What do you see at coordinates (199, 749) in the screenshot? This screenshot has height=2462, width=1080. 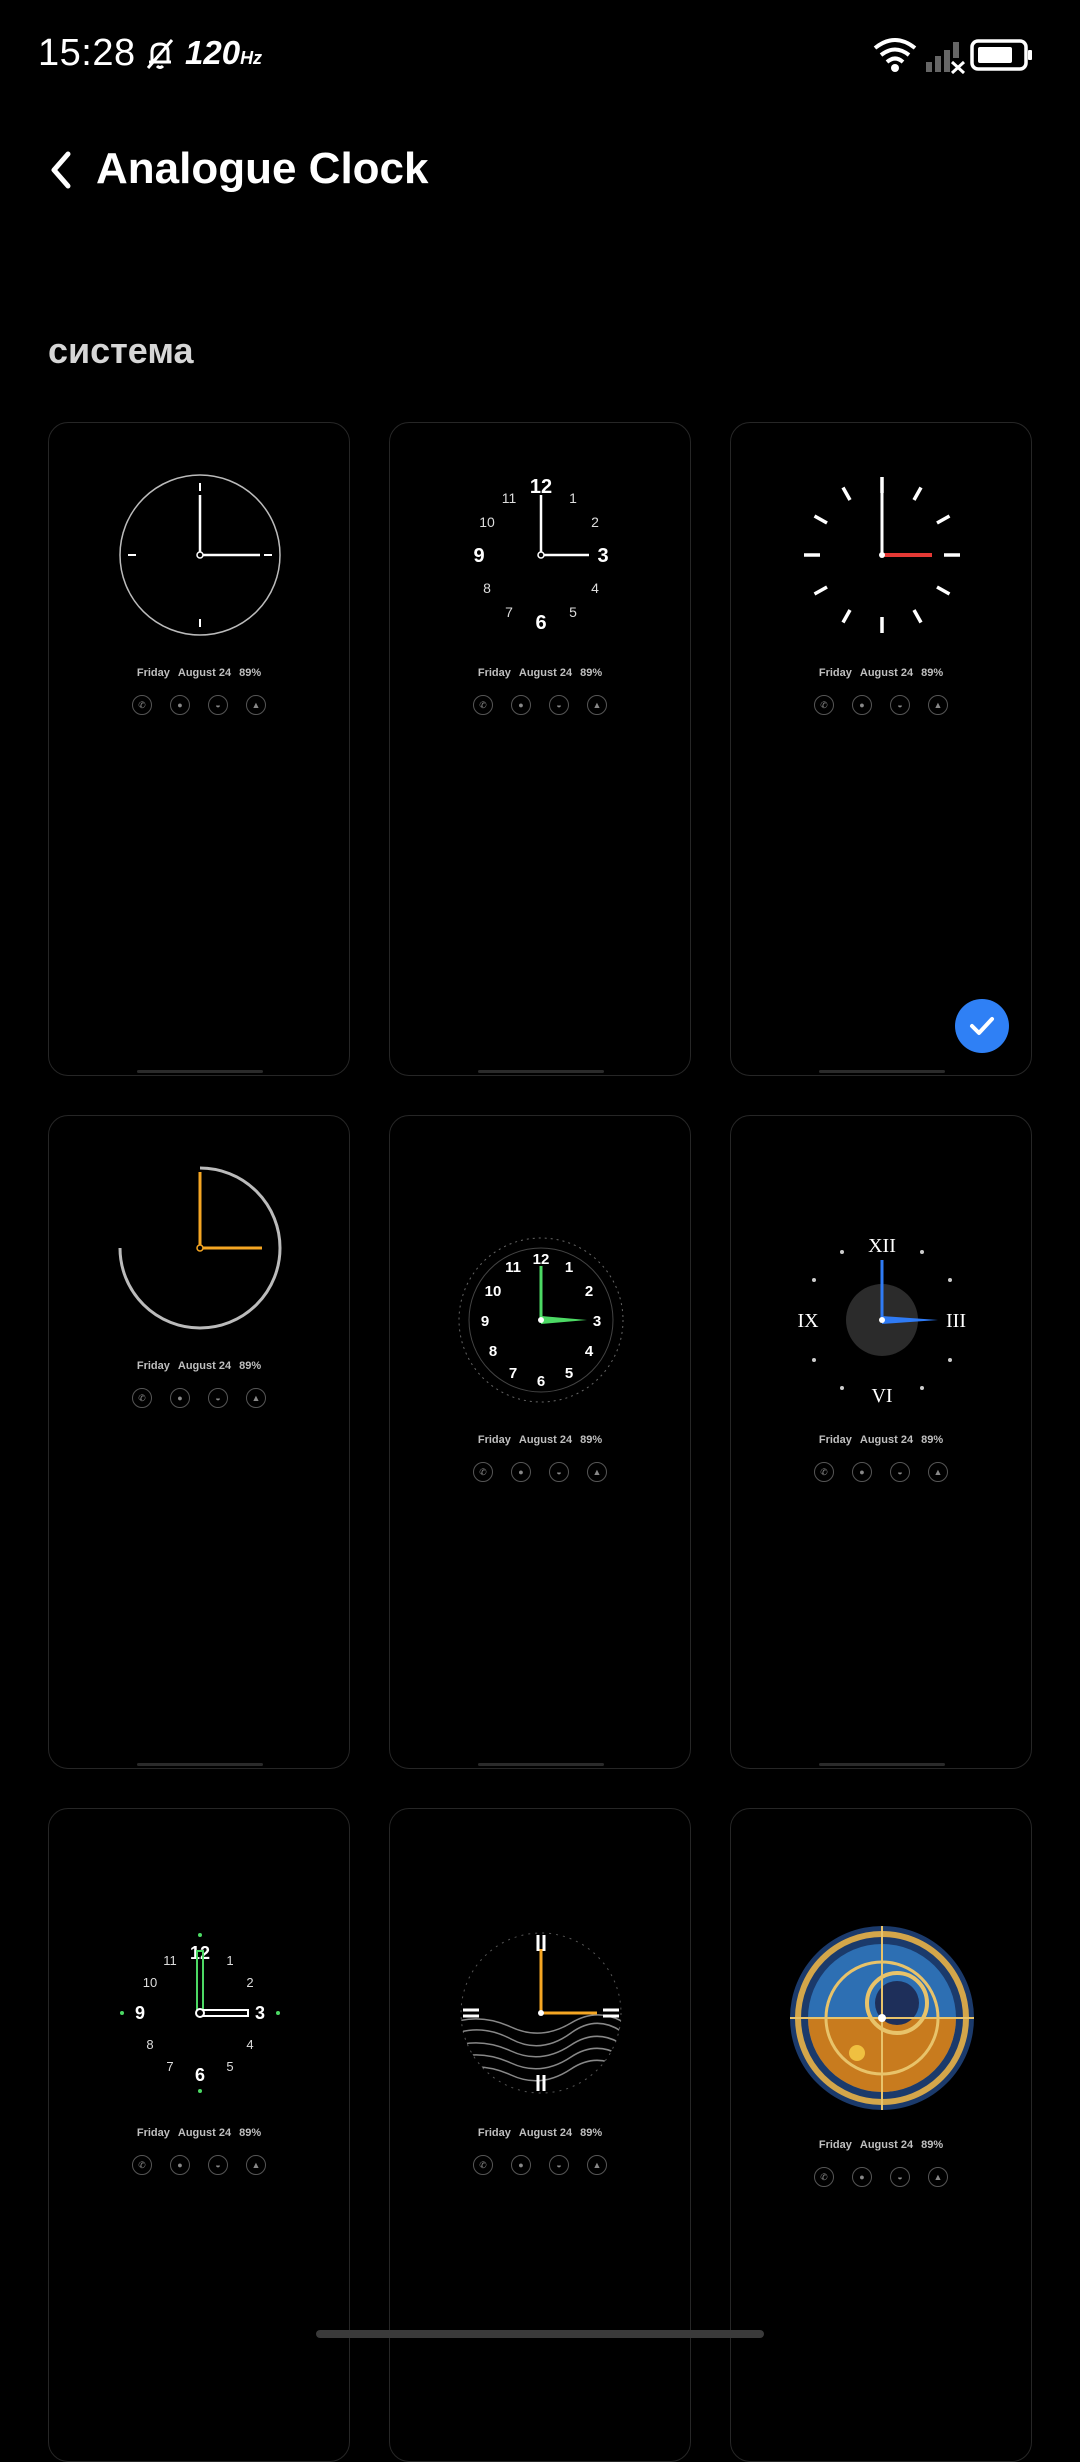 I see `clock-card-1: Friday August 24 89% ✆ ● ◒ ▲` at bounding box center [199, 749].